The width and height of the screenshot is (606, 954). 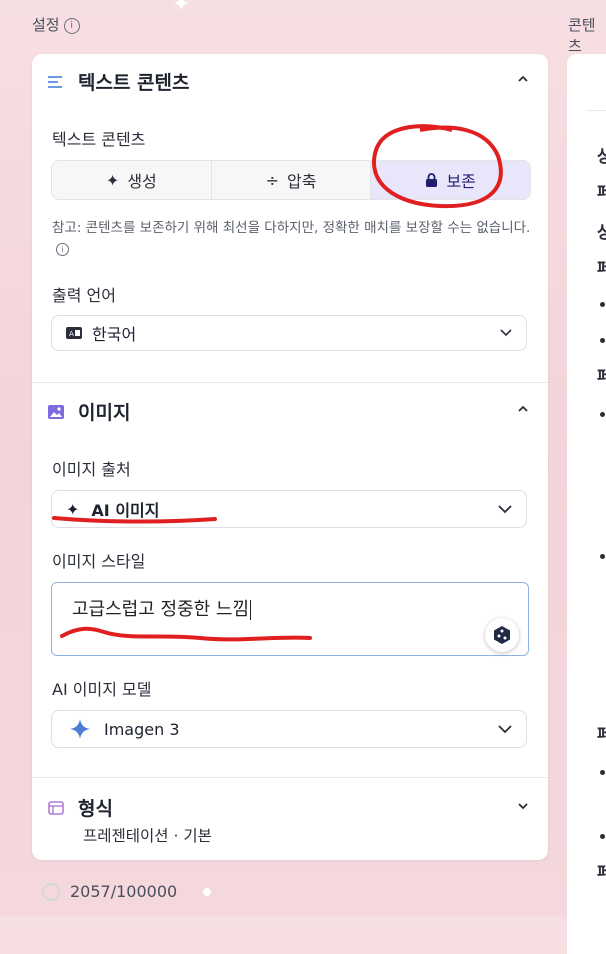 What do you see at coordinates (104, 413) in the screenshot?
I see `image-section-title: 이미지` at bounding box center [104, 413].